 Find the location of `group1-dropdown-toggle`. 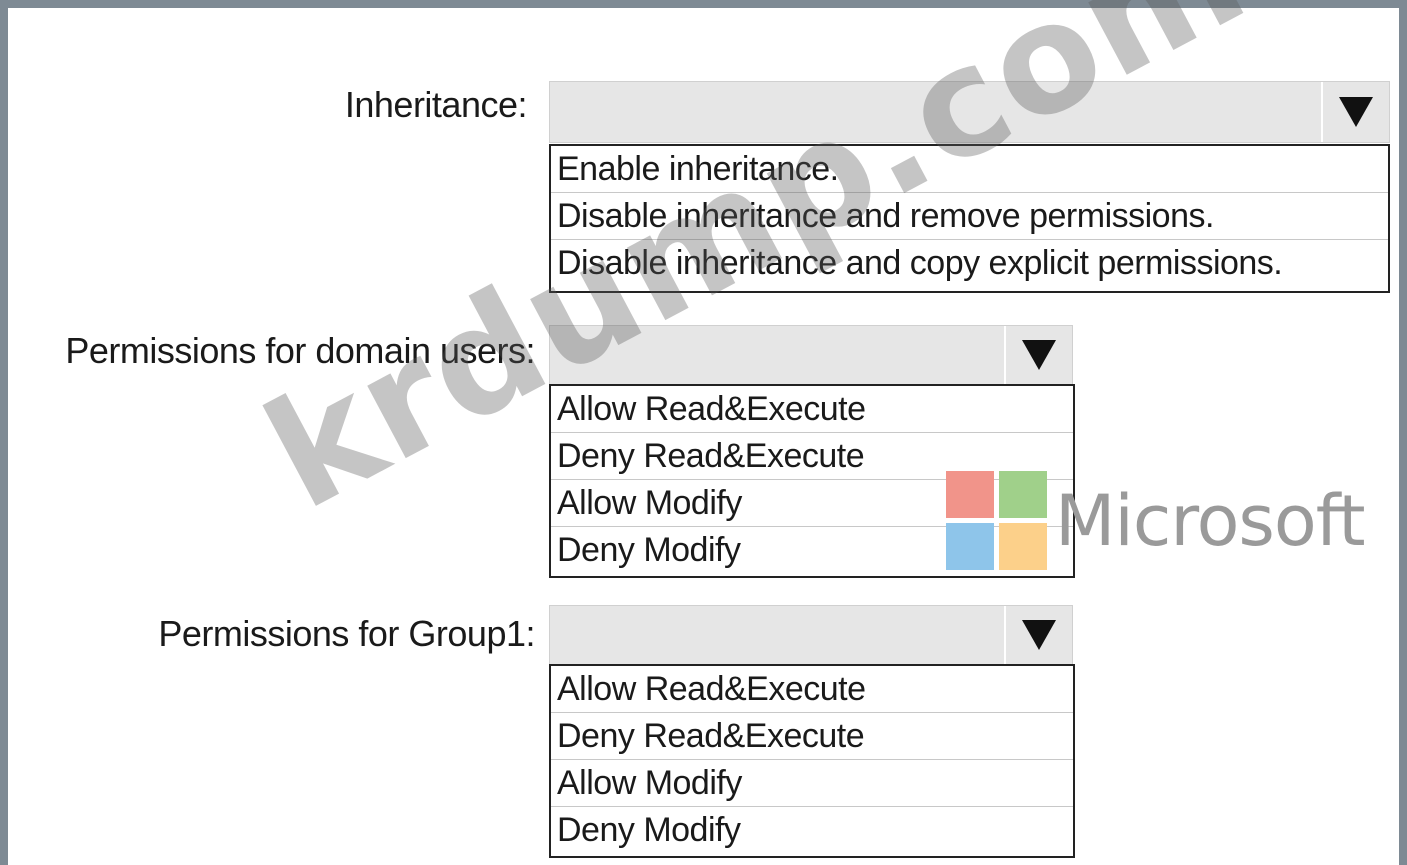

group1-dropdown-toggle is located at coordinates (1038, 635).